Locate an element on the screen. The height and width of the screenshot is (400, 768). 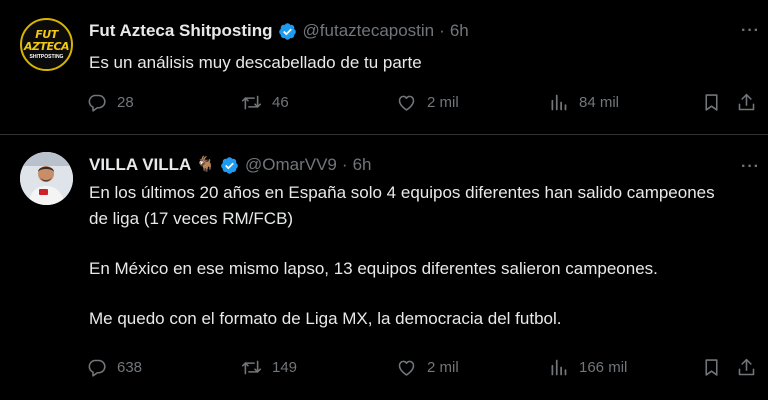
repost-button: 46 is located at coordinates (265, 102).